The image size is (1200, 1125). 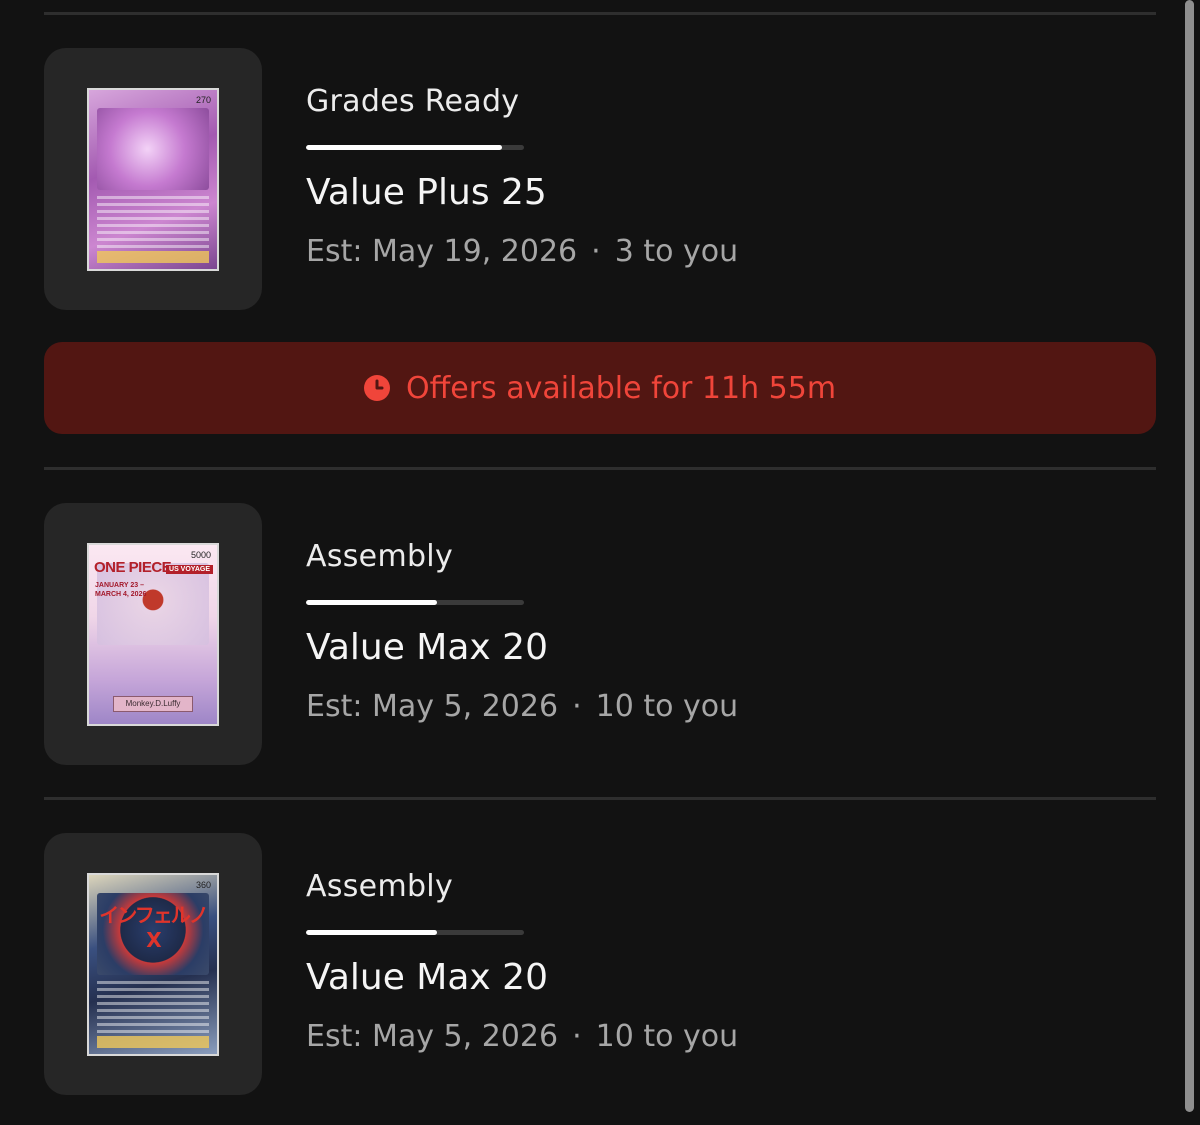 I want to click on pokemon-card-image: 270, so click(x=153, y=179).